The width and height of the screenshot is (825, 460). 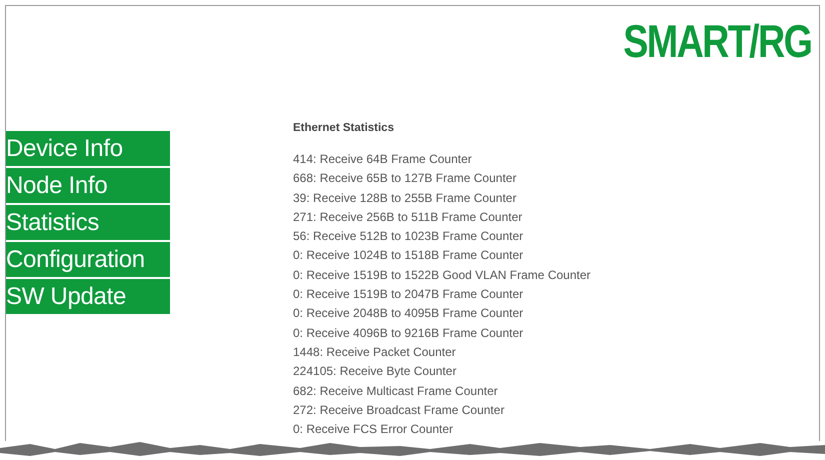 I want to click on stat-line: 668: Receive 65B to 127B Frame Counter, so click(x=405, y=179).